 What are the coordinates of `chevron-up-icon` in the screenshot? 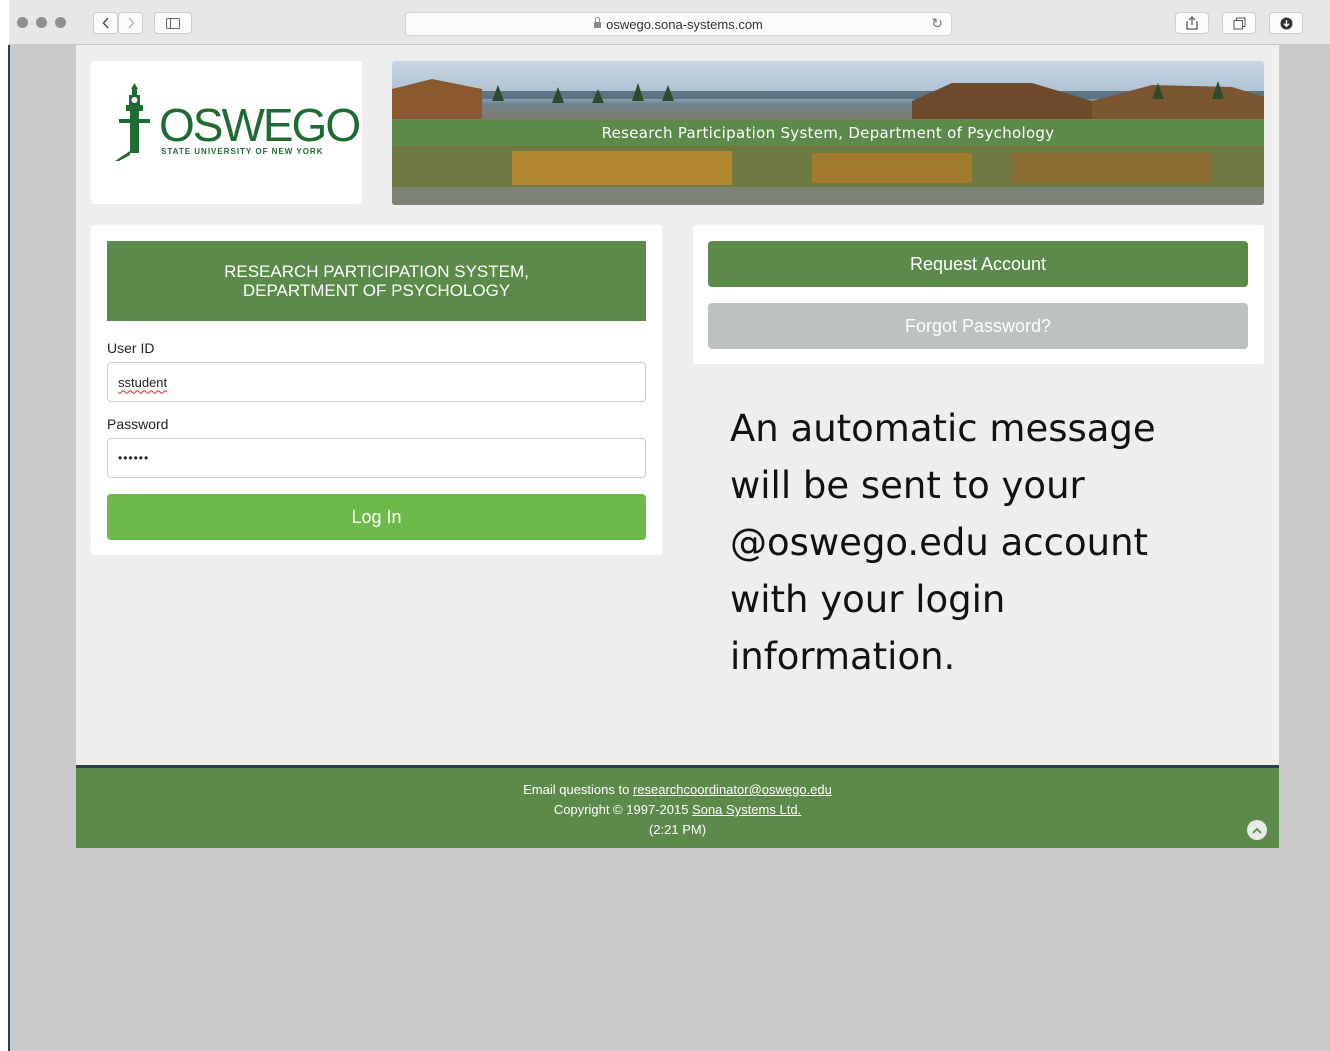 It's located at (1257, 830).